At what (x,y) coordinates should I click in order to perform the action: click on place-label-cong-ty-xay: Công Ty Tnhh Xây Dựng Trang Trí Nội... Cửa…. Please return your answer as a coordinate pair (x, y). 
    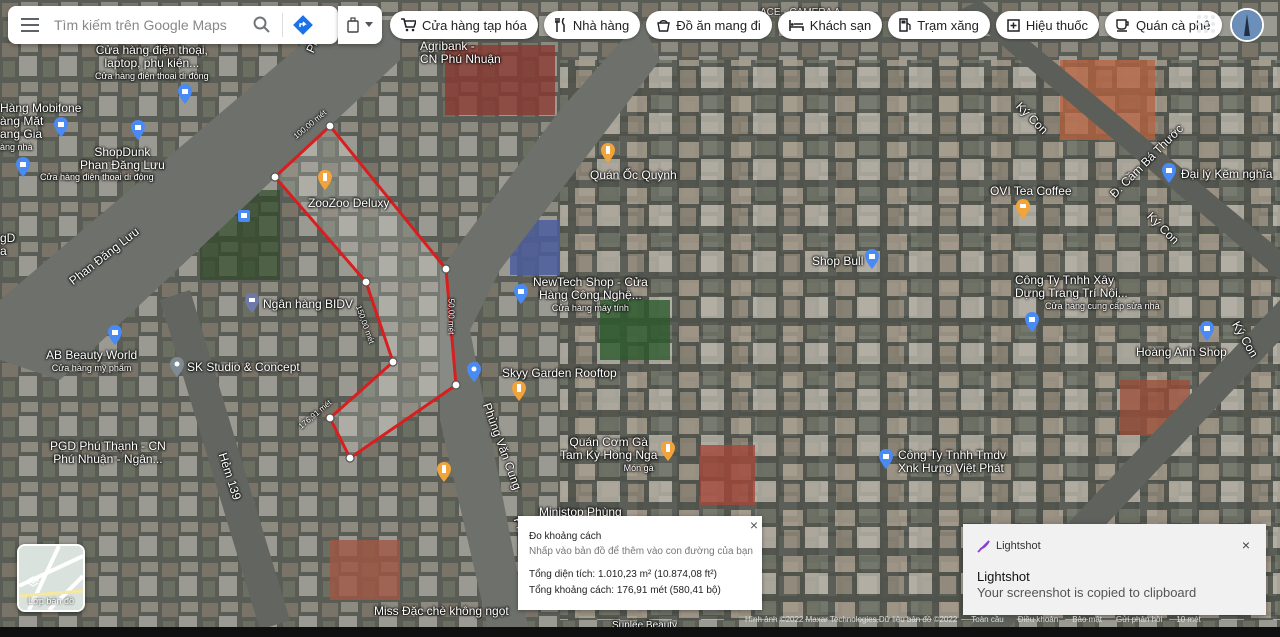
    Looking at the image, I should click on (1087, 293).